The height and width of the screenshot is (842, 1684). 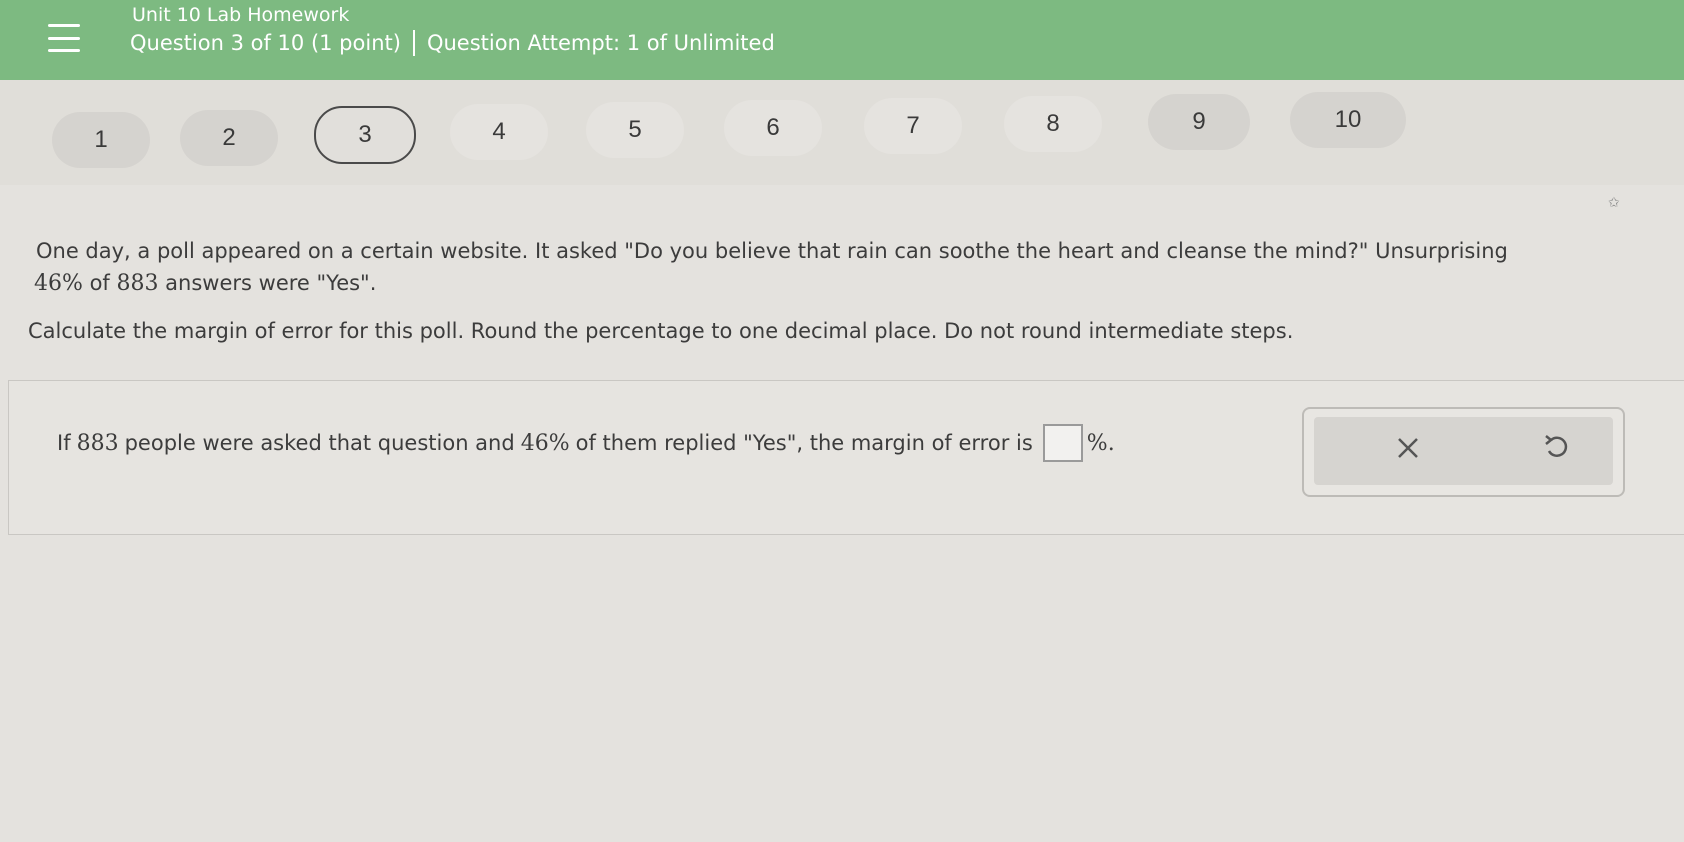 I want to click on question-1-button: 1, so click(x=101, y=140).